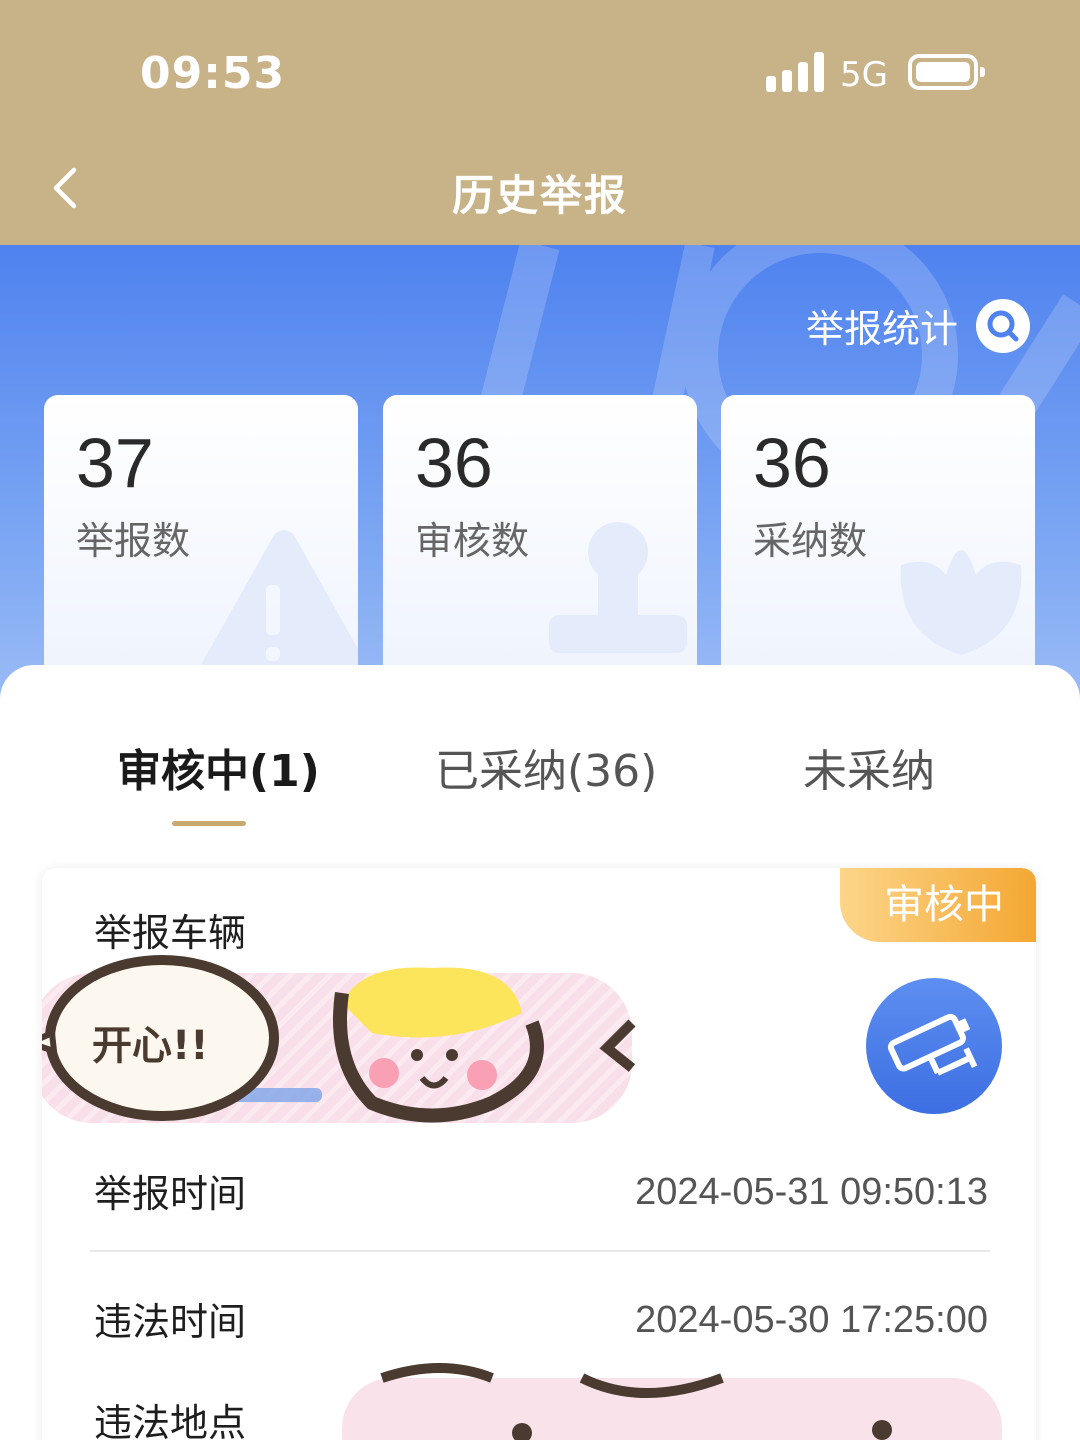 This screenshot has width=1080, height=1440. Describe the element at coordinates (1003, 325) in the screenshot. I see `search-icon` at that location.